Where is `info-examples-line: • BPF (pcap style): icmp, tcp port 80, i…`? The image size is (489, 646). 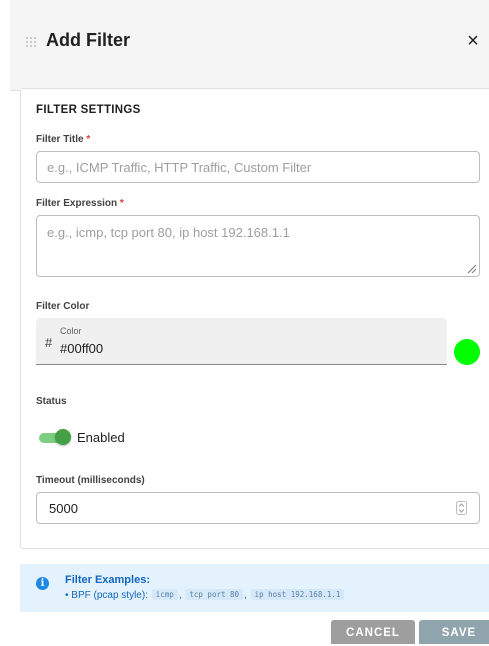 info-examples-line: • BPF (pcap style): icmp, tcp port 80, i… is located at coordinates (205, 595).